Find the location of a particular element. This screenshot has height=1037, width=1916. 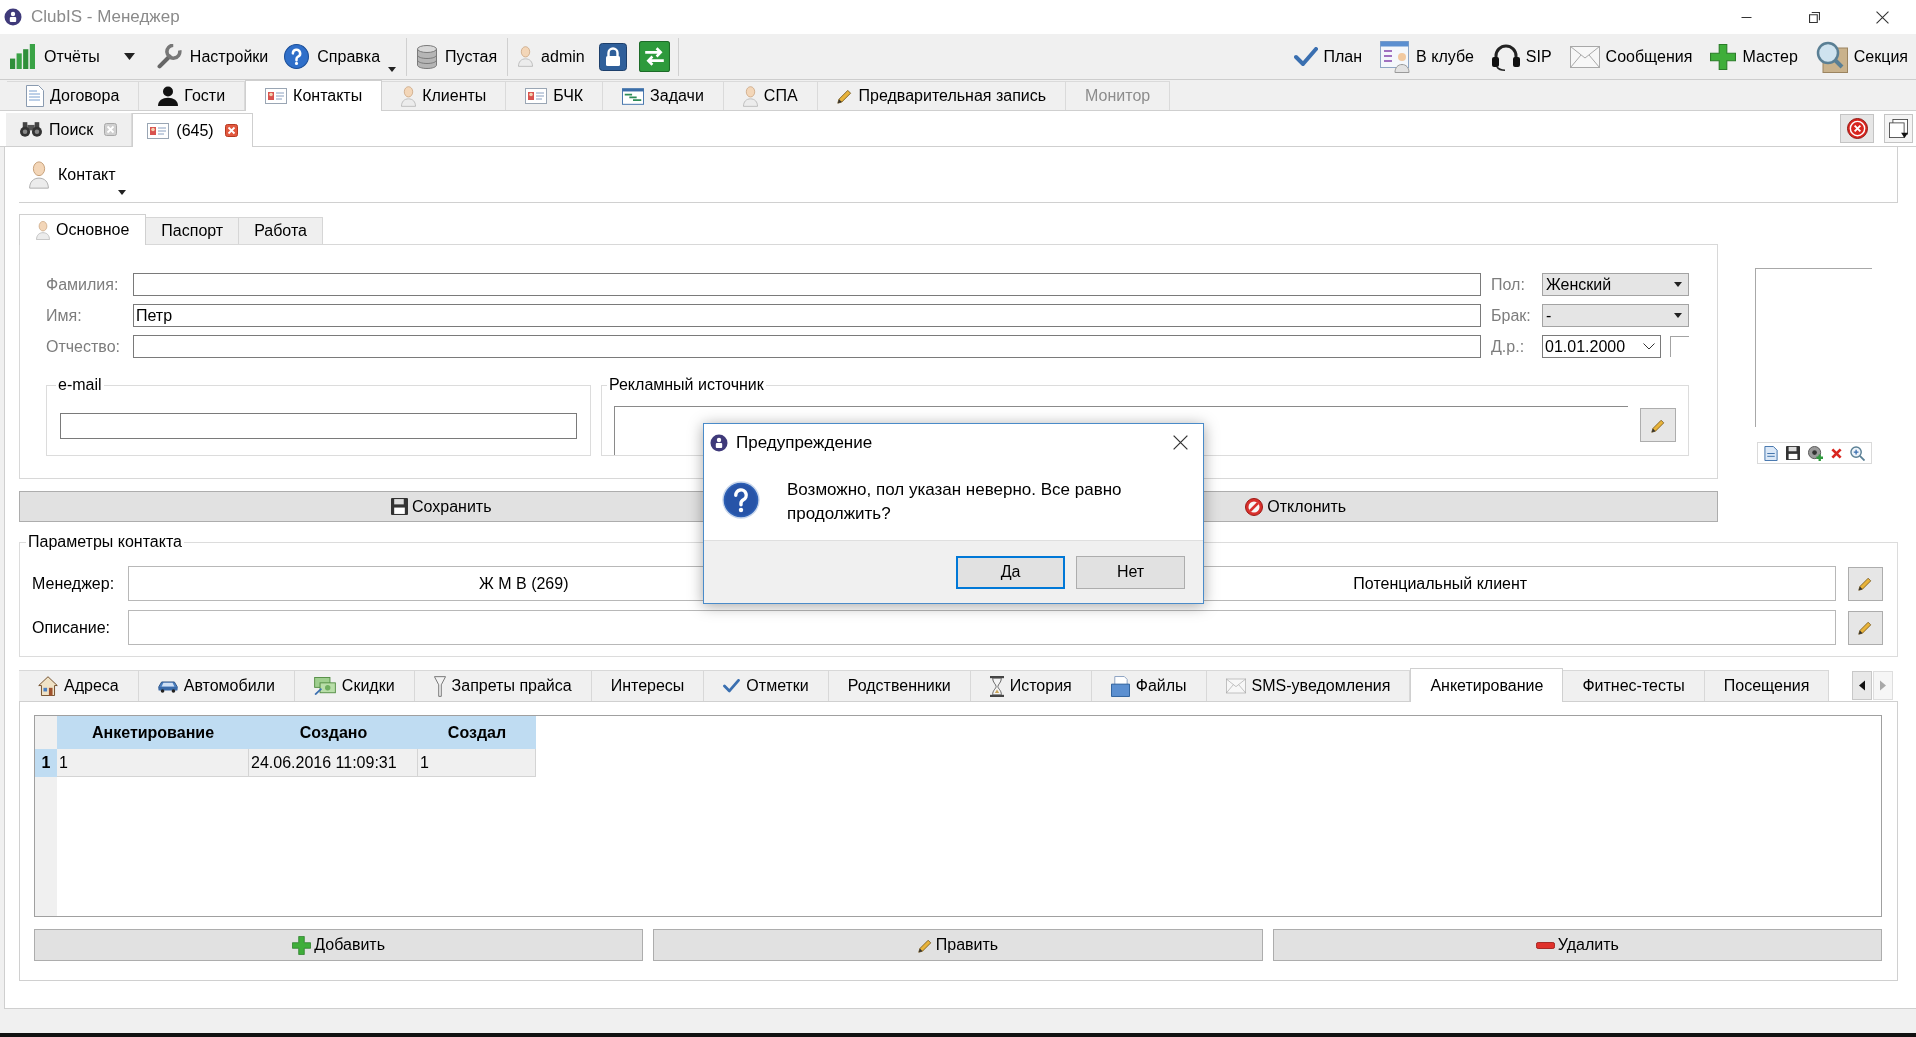

tab: СПА is located at coordinates (770, 95).